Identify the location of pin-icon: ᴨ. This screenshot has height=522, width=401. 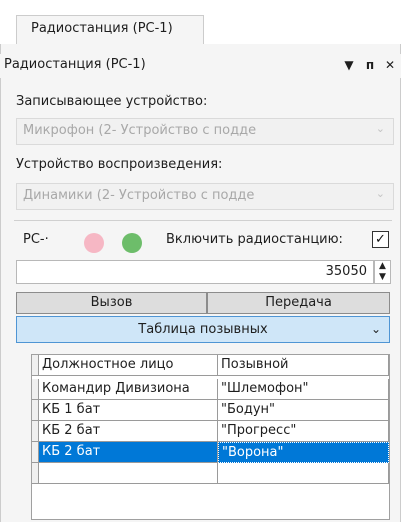
(370, 65).